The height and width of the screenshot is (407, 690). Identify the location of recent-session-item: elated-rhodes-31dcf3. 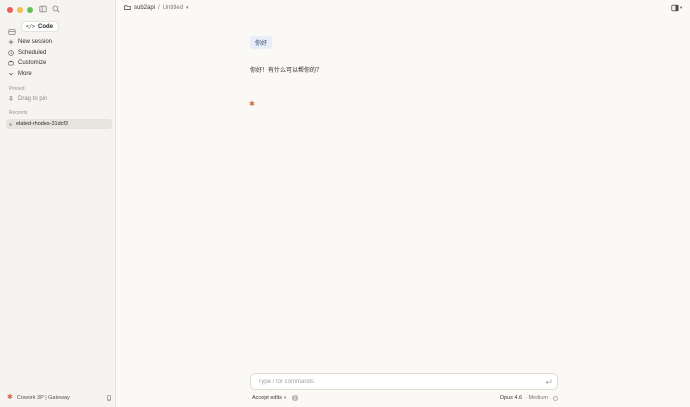
(59, 124).